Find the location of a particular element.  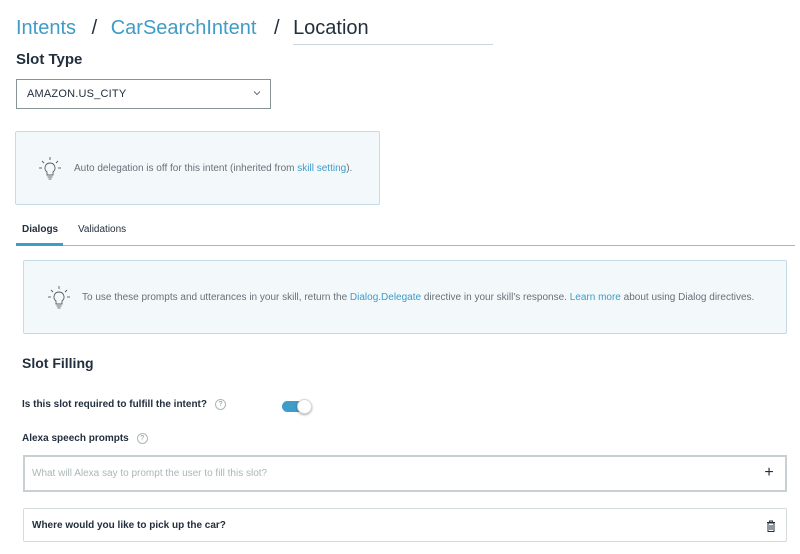

tab-validations: Validations is located at coordinates (102, 229).